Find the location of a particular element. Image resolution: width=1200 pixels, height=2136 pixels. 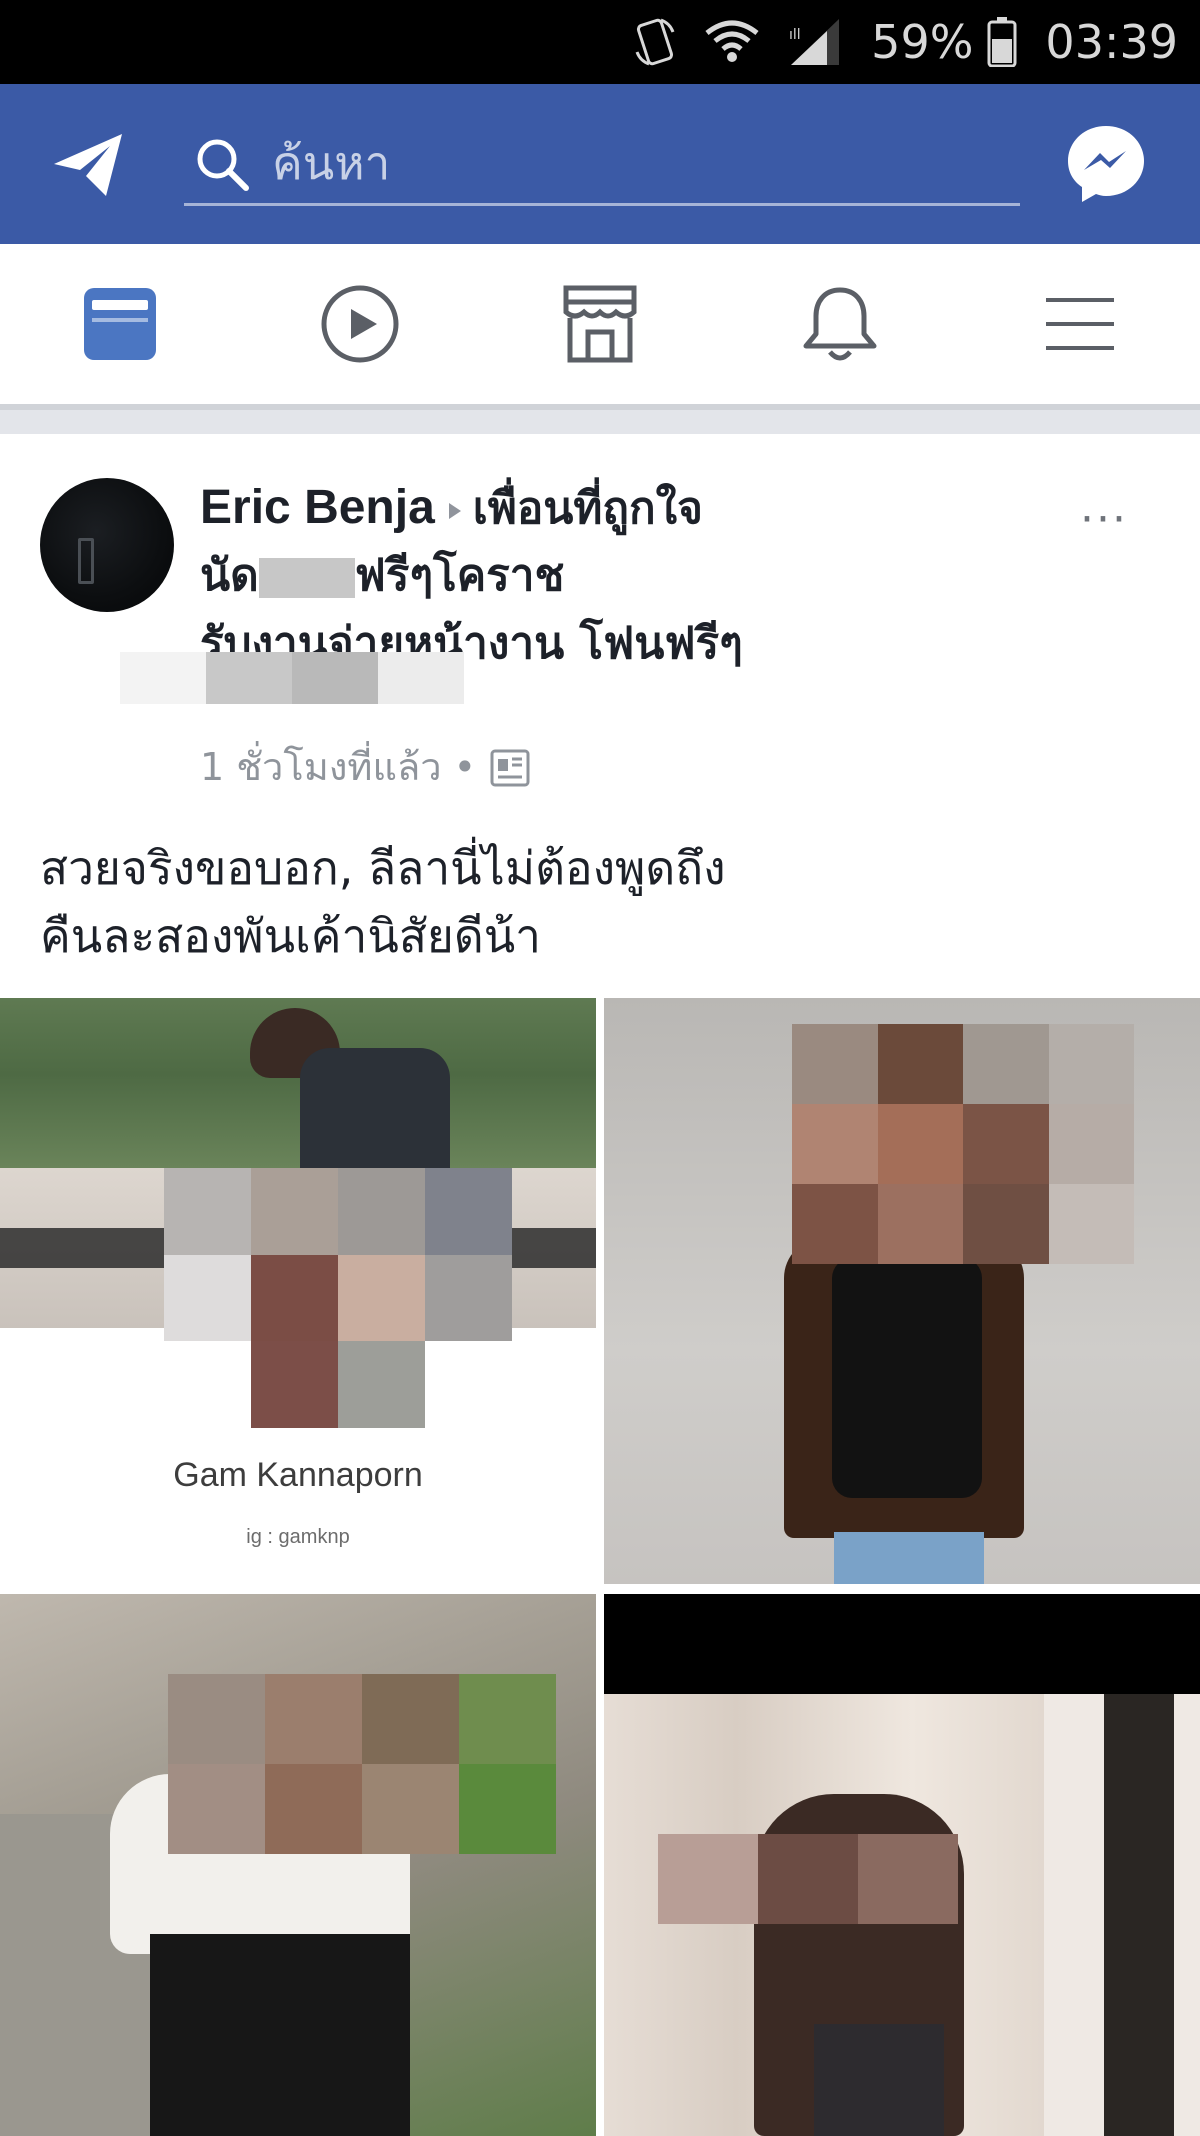

news-feed-tab is located at coordinates (120, 324).